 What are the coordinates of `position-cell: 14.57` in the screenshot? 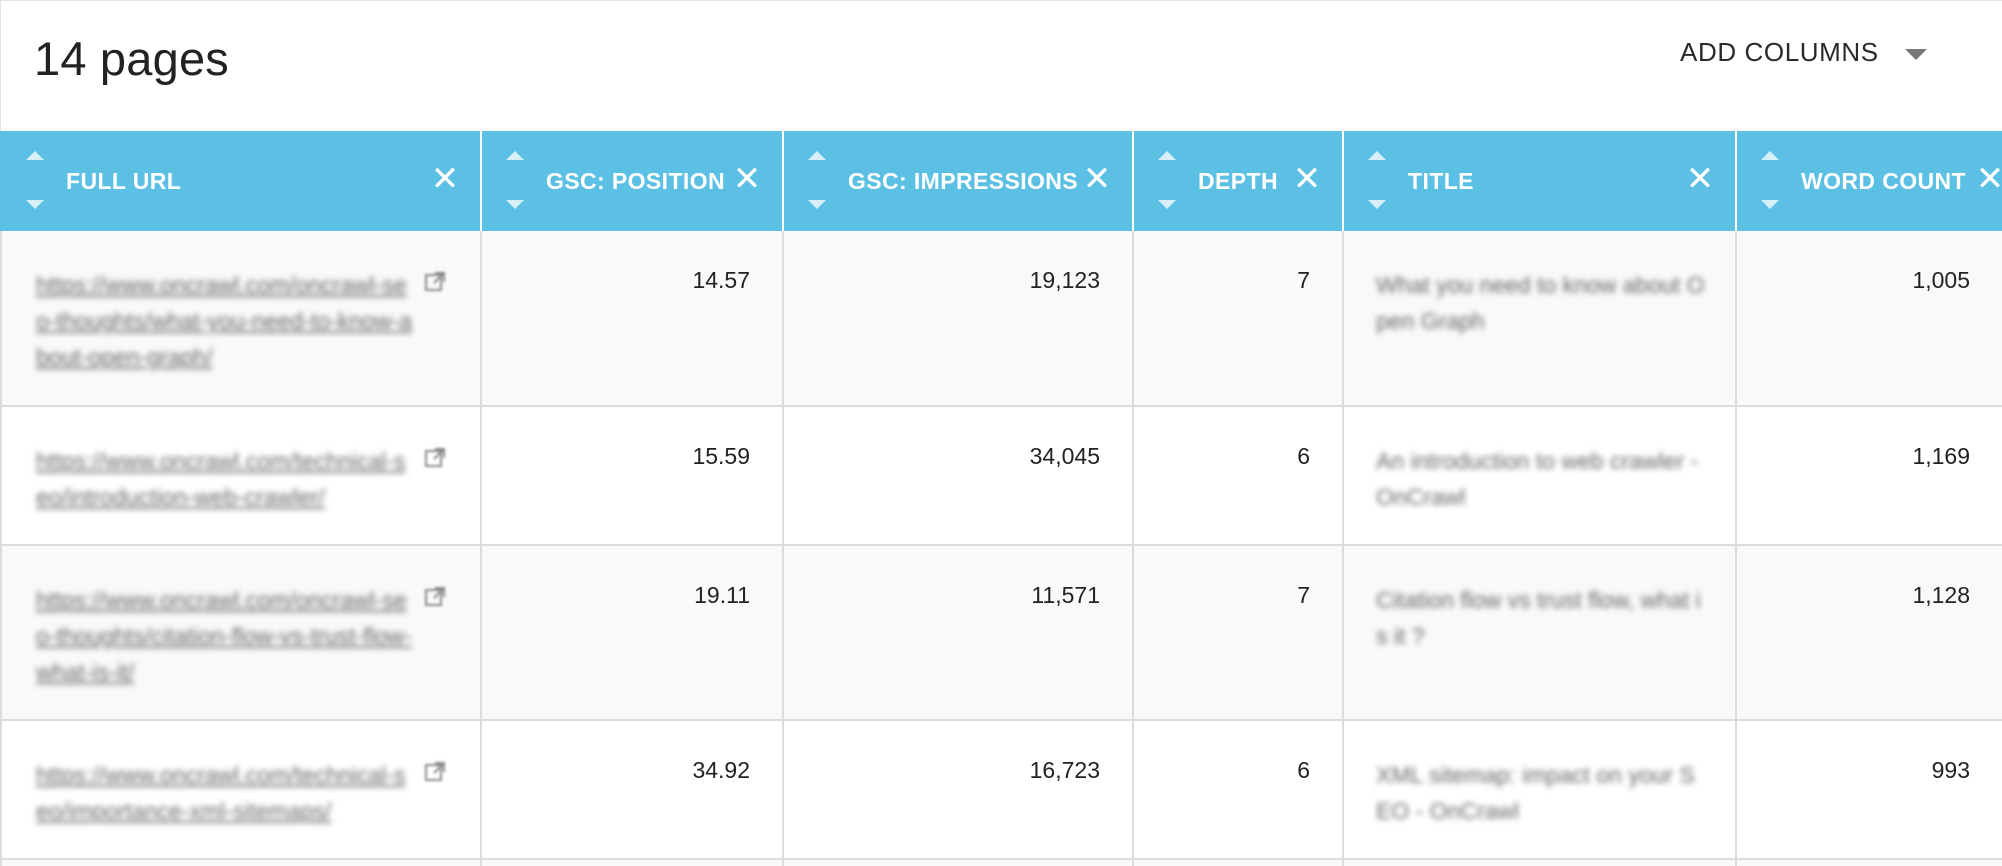 It's located at (632, 319).